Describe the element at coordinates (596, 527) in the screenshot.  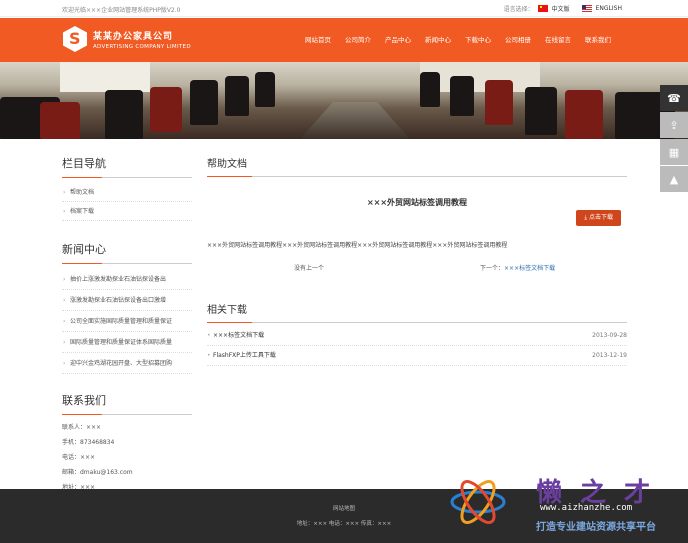
I see `watermark-slogan: 打造专业建站资源共享平台` at that location.